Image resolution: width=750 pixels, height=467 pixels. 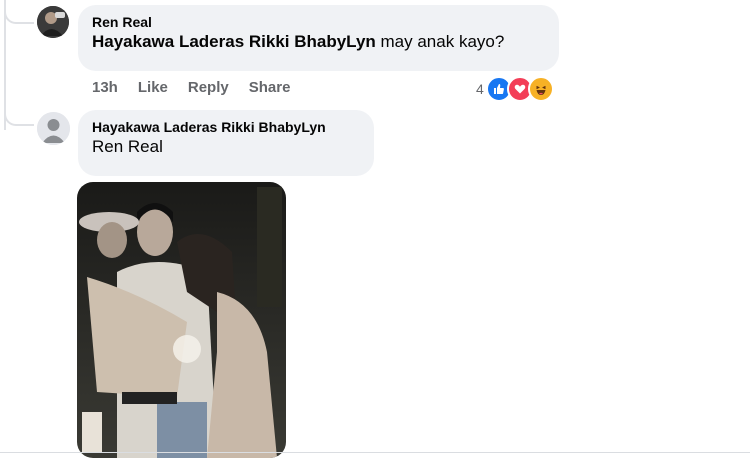 I want to click on reaction-count: 4, so click(x=480, y=89).